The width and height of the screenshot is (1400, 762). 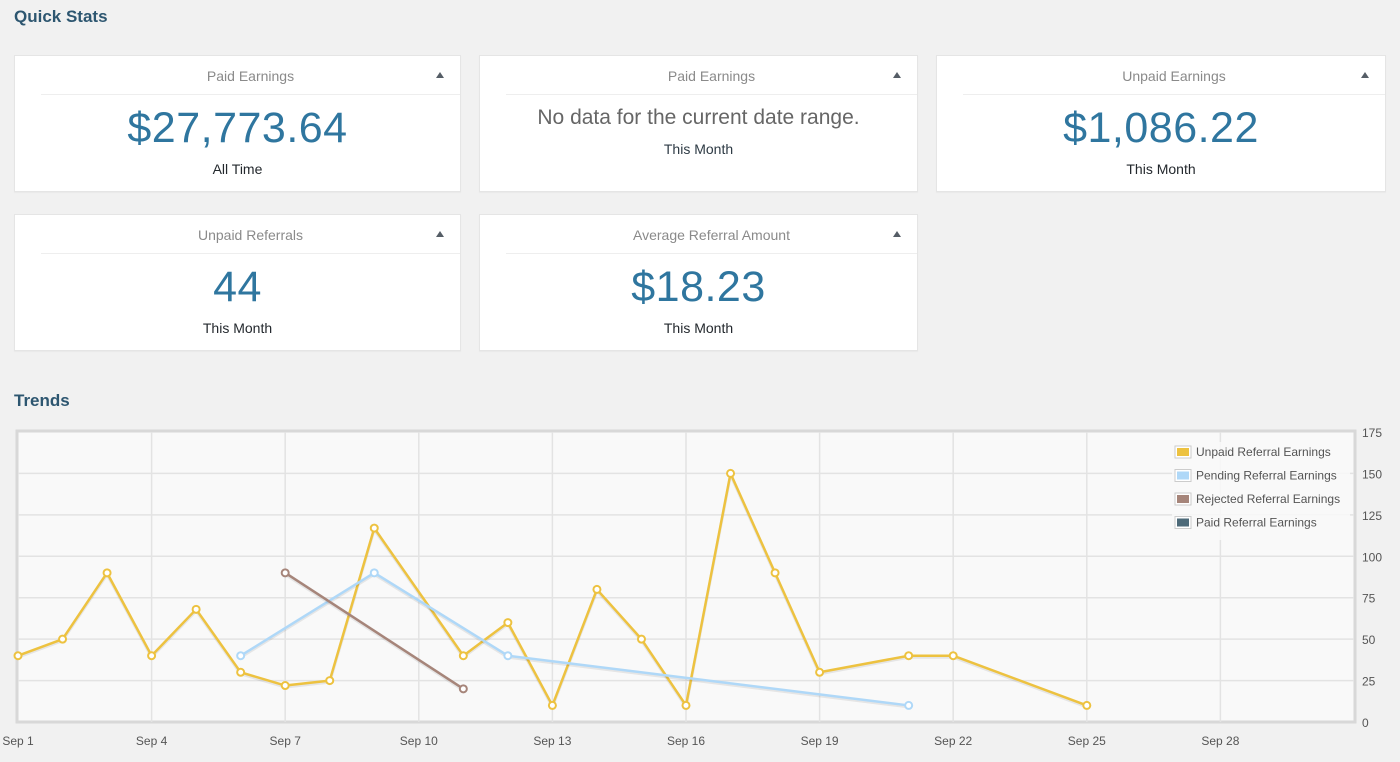 I want to click on stat-card-paid-earnings-all-time: Paid Earnings $27,773.64 All Time, so click(x=237, y=123).